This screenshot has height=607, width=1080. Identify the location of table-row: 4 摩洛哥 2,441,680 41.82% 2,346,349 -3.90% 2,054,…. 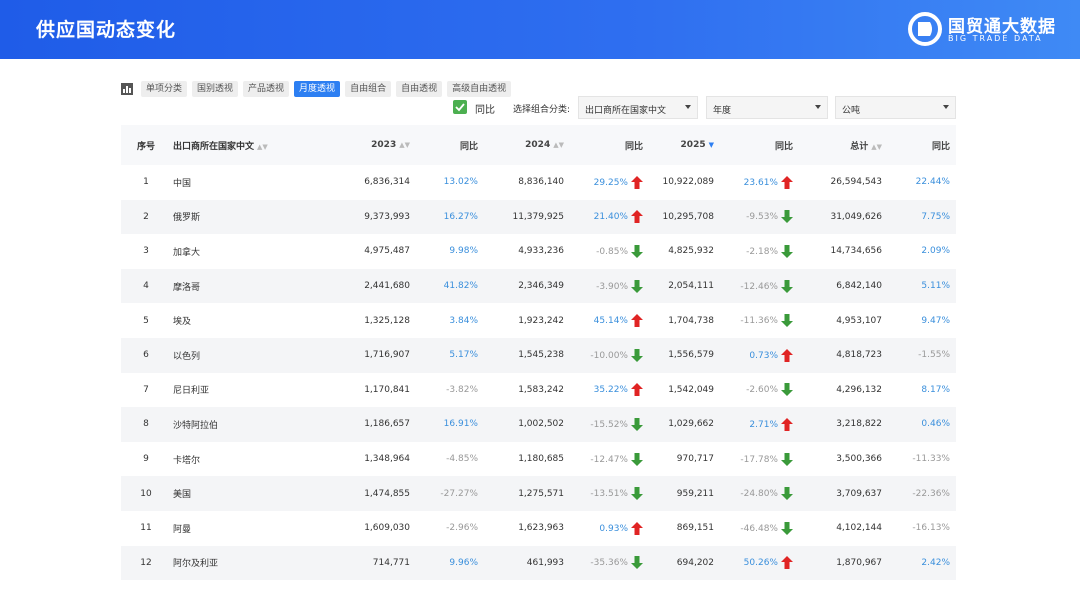
(538, 286).